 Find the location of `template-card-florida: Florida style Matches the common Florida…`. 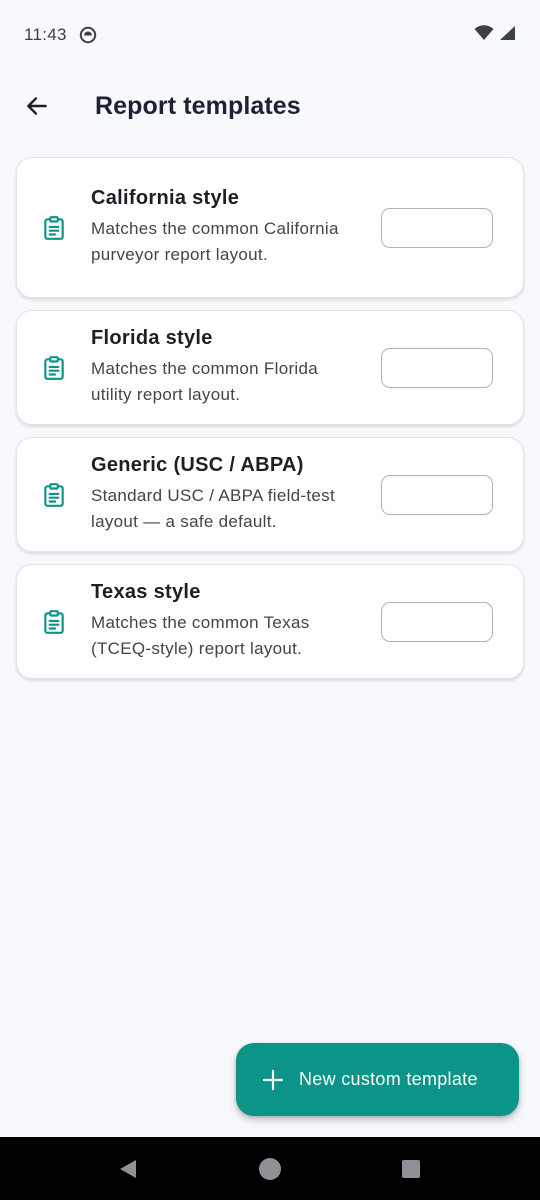

template-card-florida: Florida style Matches the common Florida… is located at coordinates (270, 367).